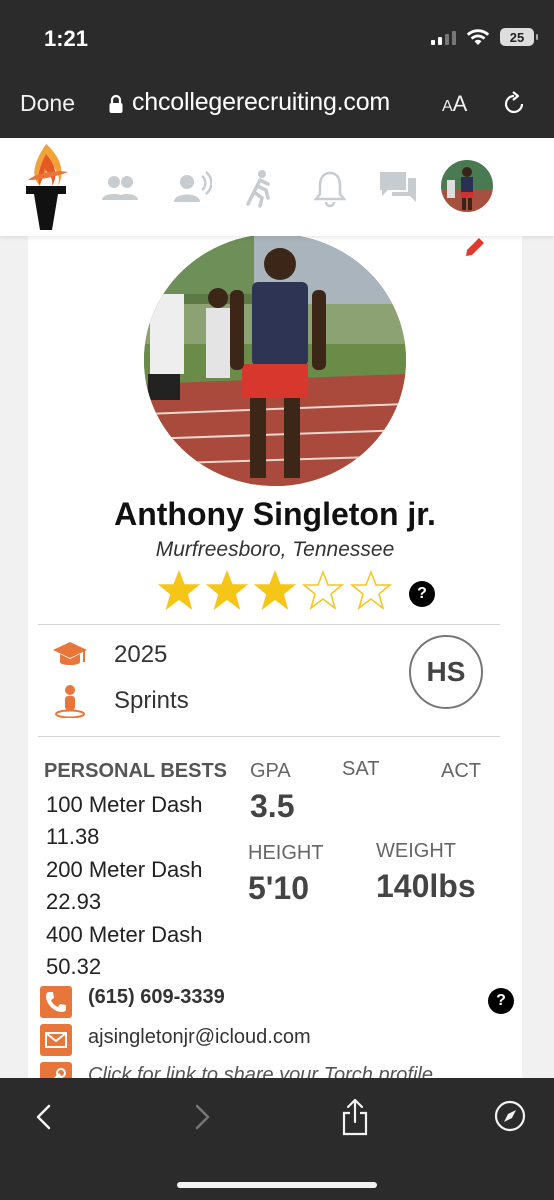 This screenshot has height=1200, width=554. Describe the element at coordinates (70, 701) in the screenshot. I see `athlete-location-icon` at that location.